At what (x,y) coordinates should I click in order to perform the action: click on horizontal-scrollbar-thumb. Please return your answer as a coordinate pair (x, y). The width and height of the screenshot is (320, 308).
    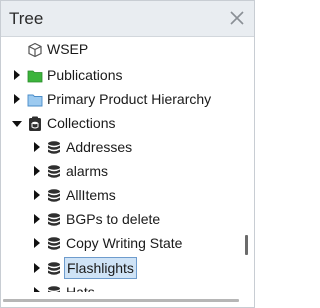
    Looking at the image, I should click on (121, 300).